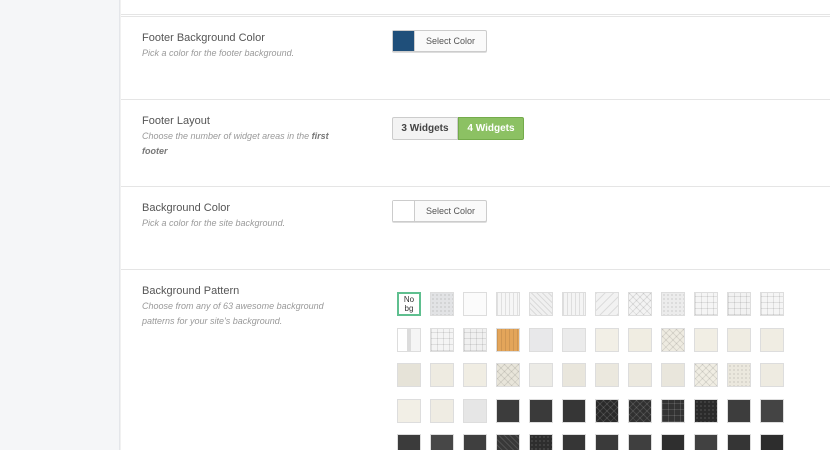 Image resolution: width=830 pixels, height=450 pixels. Describe the element at coordinates (475, 7) in the screenshot. I see `previous-row` at that location.